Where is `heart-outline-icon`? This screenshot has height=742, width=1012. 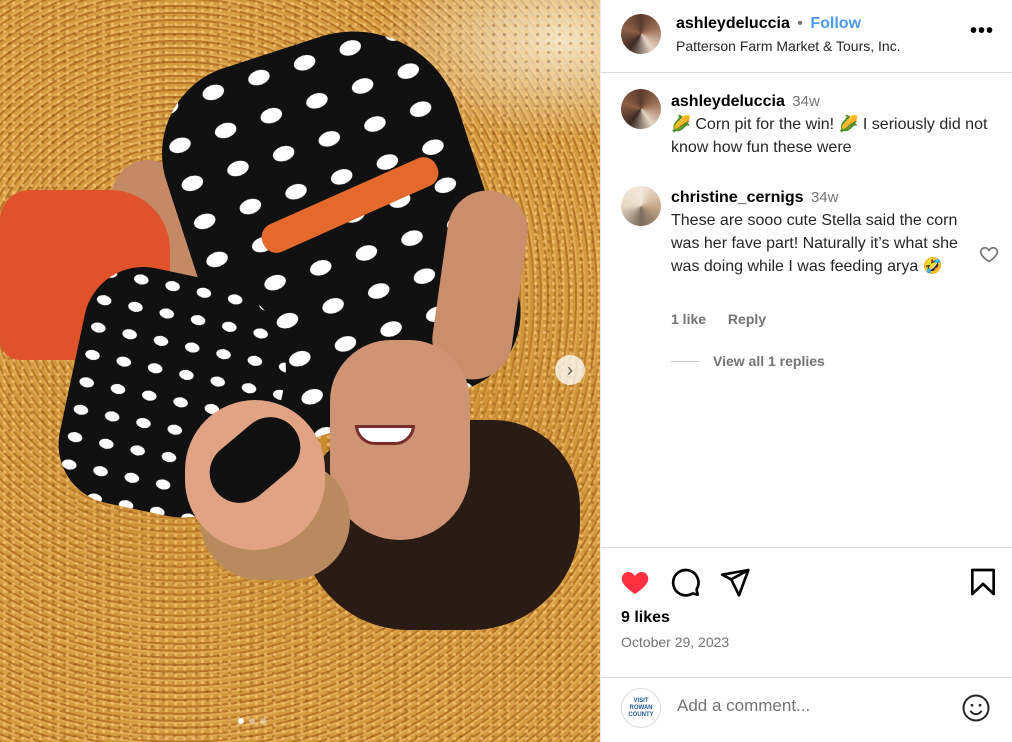
heart-outline-icon is located at coordinates (989, 256).